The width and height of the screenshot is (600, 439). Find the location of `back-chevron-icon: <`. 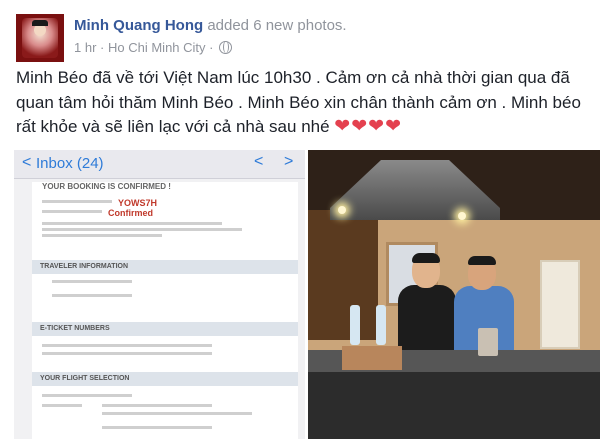

back-chevron-icon: < is located at coordinates (27, 162).